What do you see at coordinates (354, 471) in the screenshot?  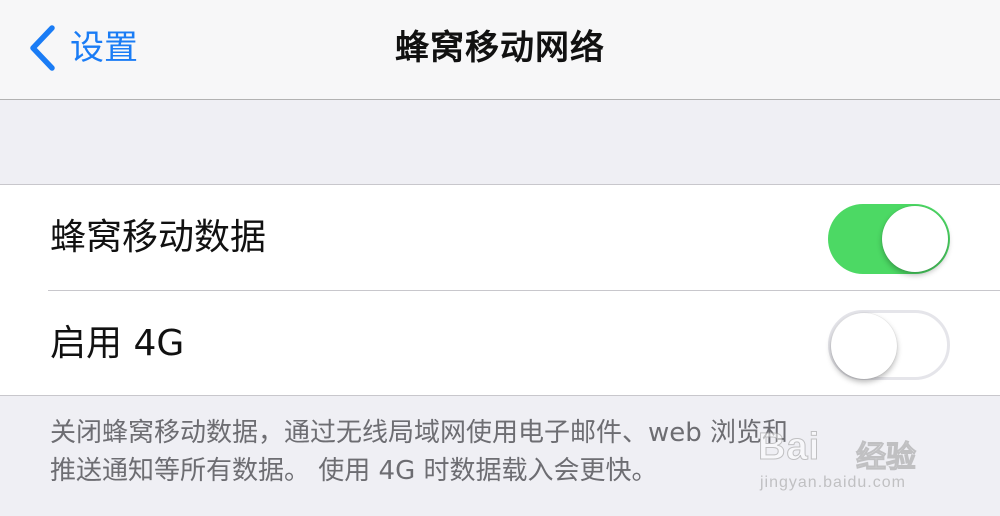 I see `footer-note-line: 推送通知等所有数据。 使用 4G 时数据载入会更快。` at bounding box center [354, 471].